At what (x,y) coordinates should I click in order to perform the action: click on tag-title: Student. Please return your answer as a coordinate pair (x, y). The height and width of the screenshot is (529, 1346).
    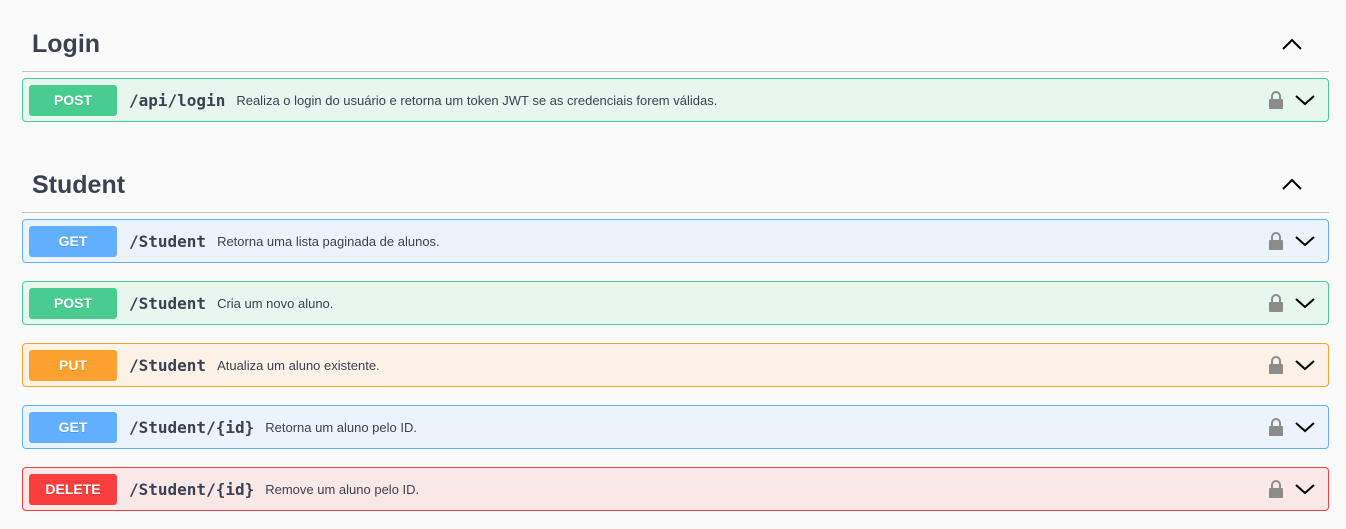
    Looking at the image, I should click on (79, 184).